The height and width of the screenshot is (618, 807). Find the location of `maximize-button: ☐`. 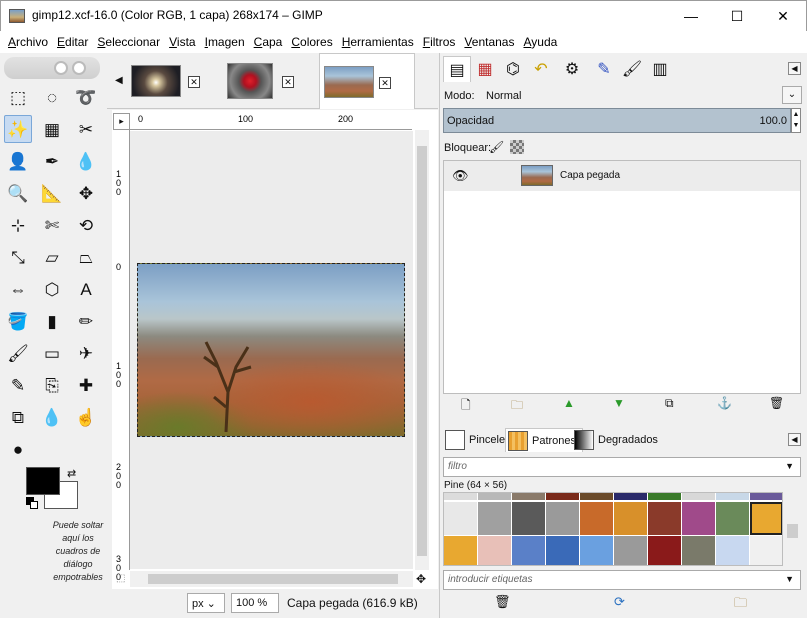

maximize-button: ☐ is located at coordinates (737, 16).